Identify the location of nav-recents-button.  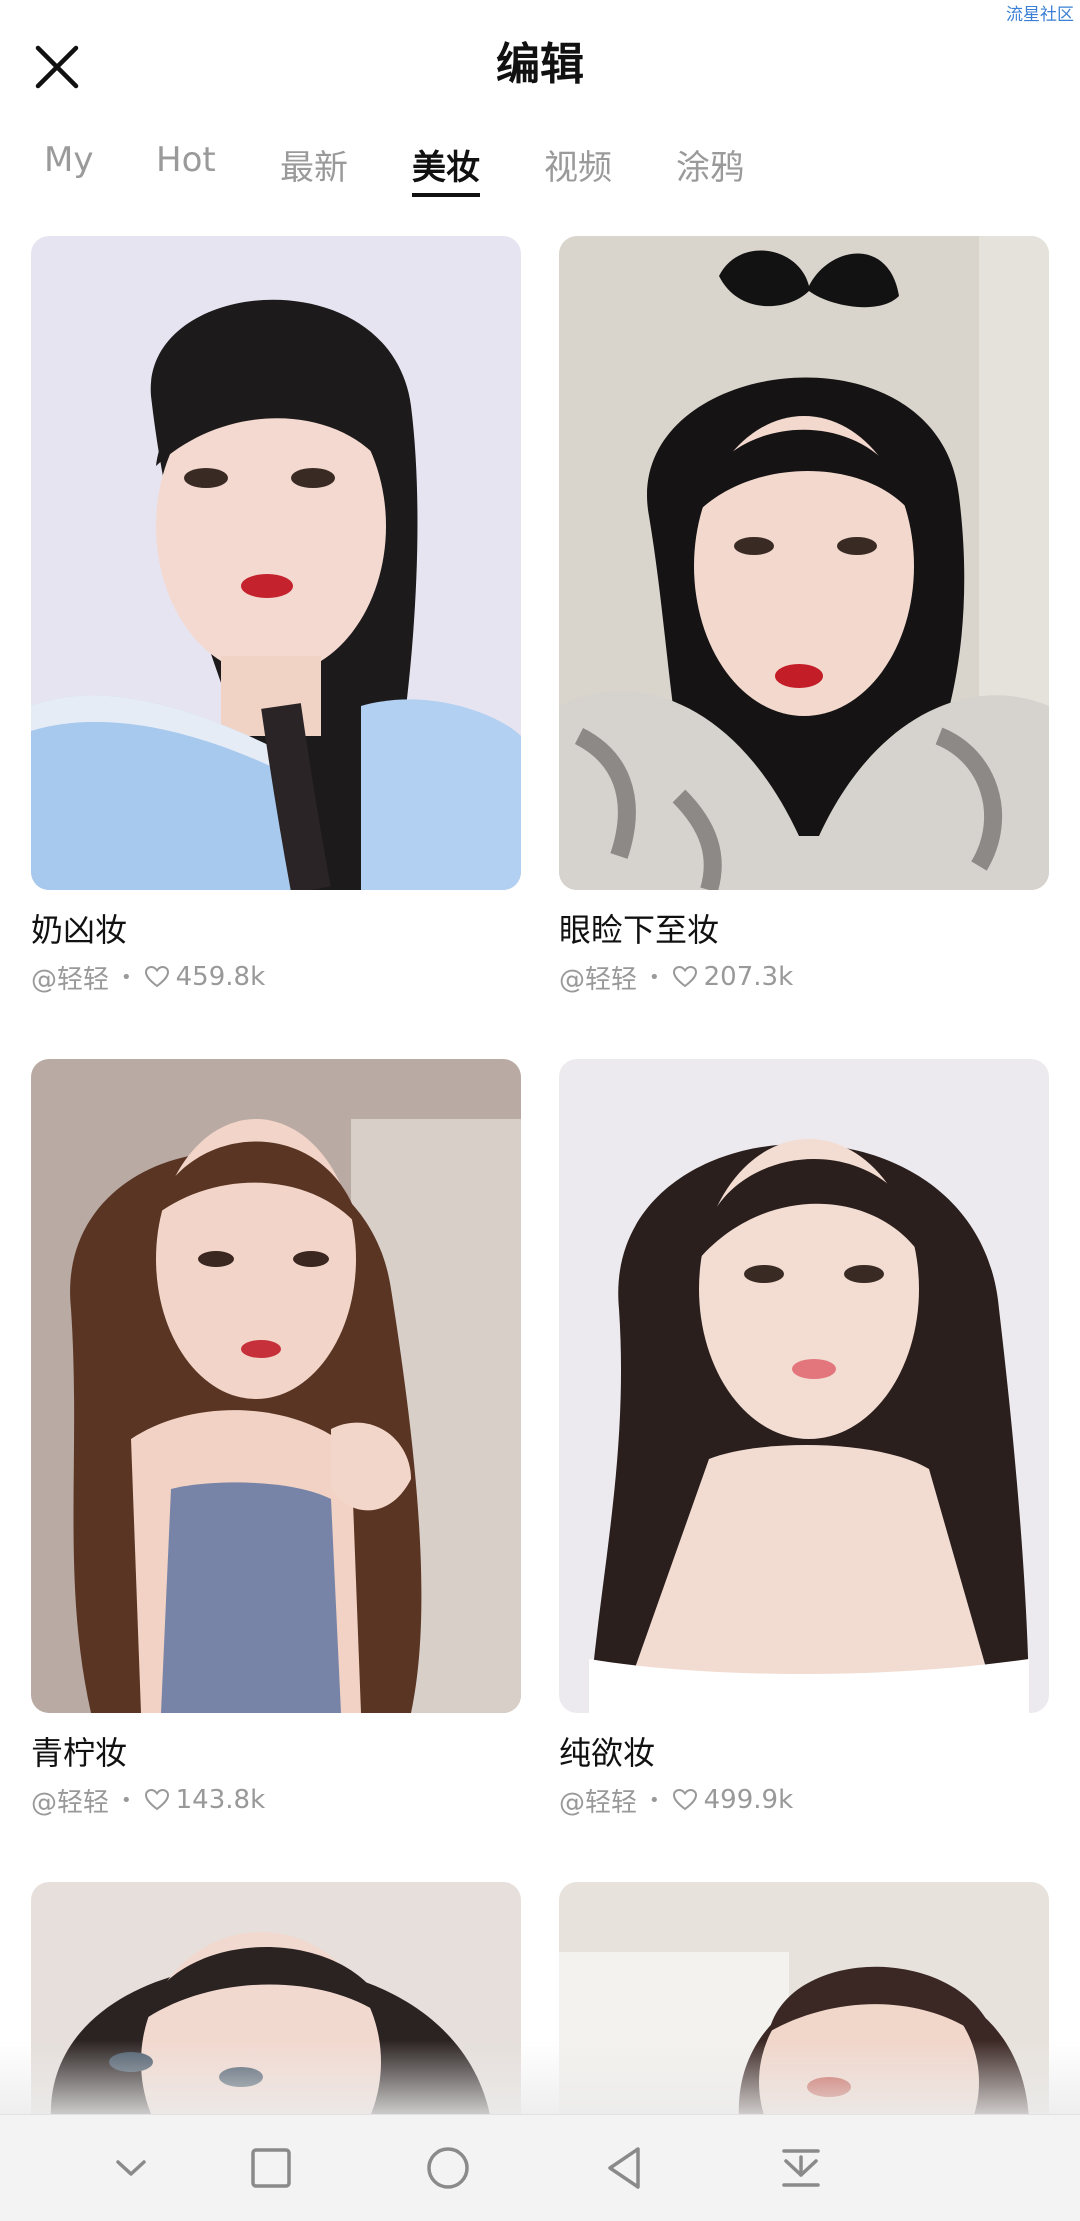
(271, 2168).